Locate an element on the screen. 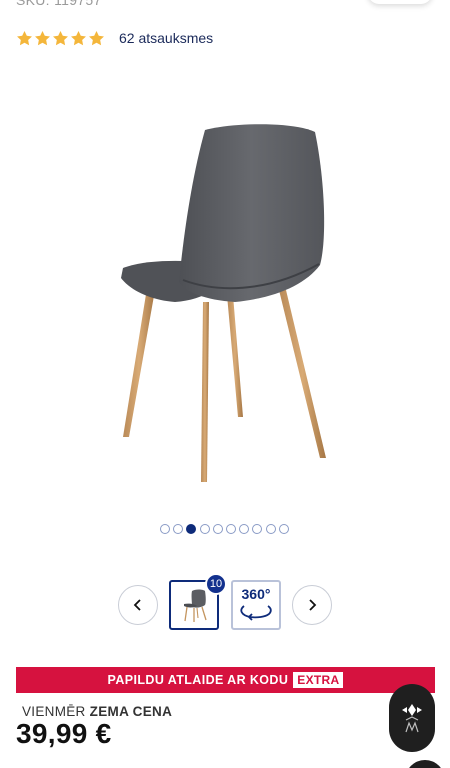  product-price: 39,99 € is located at coordinates (64, 733).